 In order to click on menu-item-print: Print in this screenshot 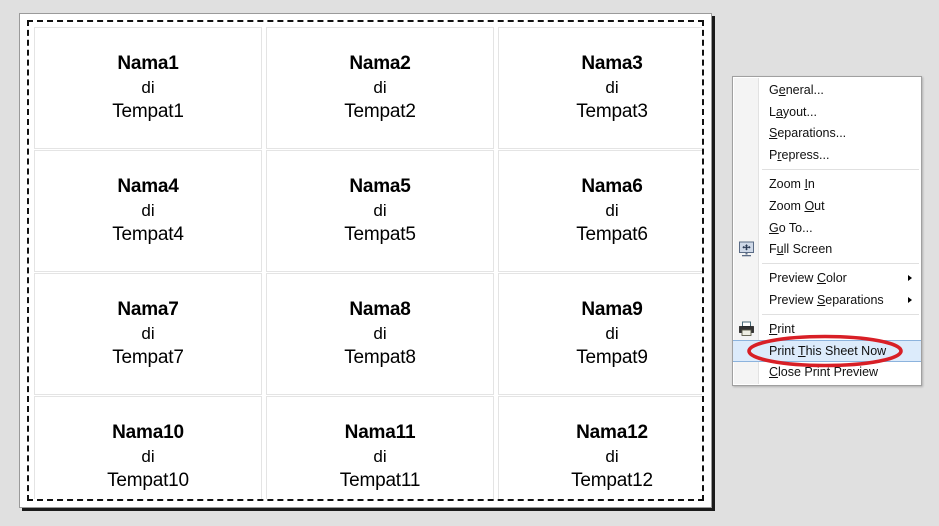, I will do `click(827, 329)`.